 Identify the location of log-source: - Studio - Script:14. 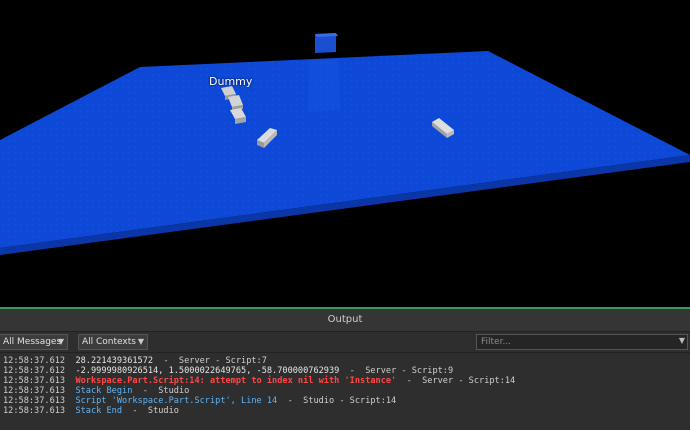
(337, 401).